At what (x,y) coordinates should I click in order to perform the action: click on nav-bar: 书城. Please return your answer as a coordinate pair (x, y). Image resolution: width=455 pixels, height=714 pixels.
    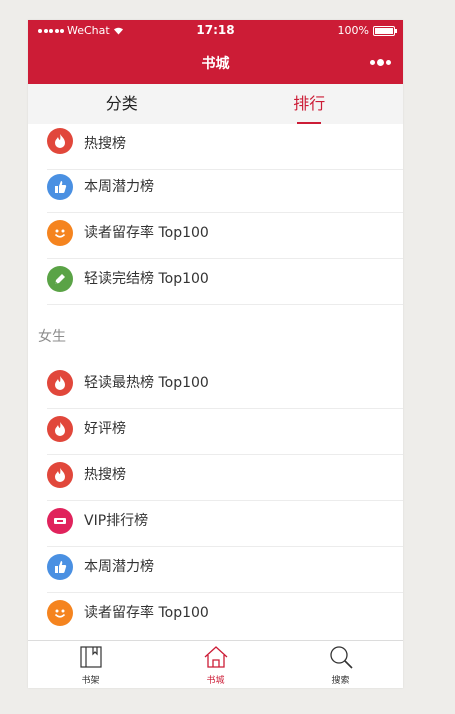
    Looking at the image, I should click on (215, 62).